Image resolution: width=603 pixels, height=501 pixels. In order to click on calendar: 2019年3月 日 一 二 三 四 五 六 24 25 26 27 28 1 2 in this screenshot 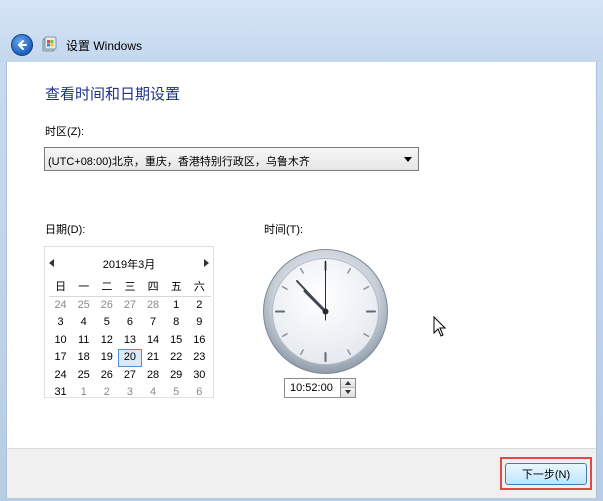, I will do `click(129, 322)`.